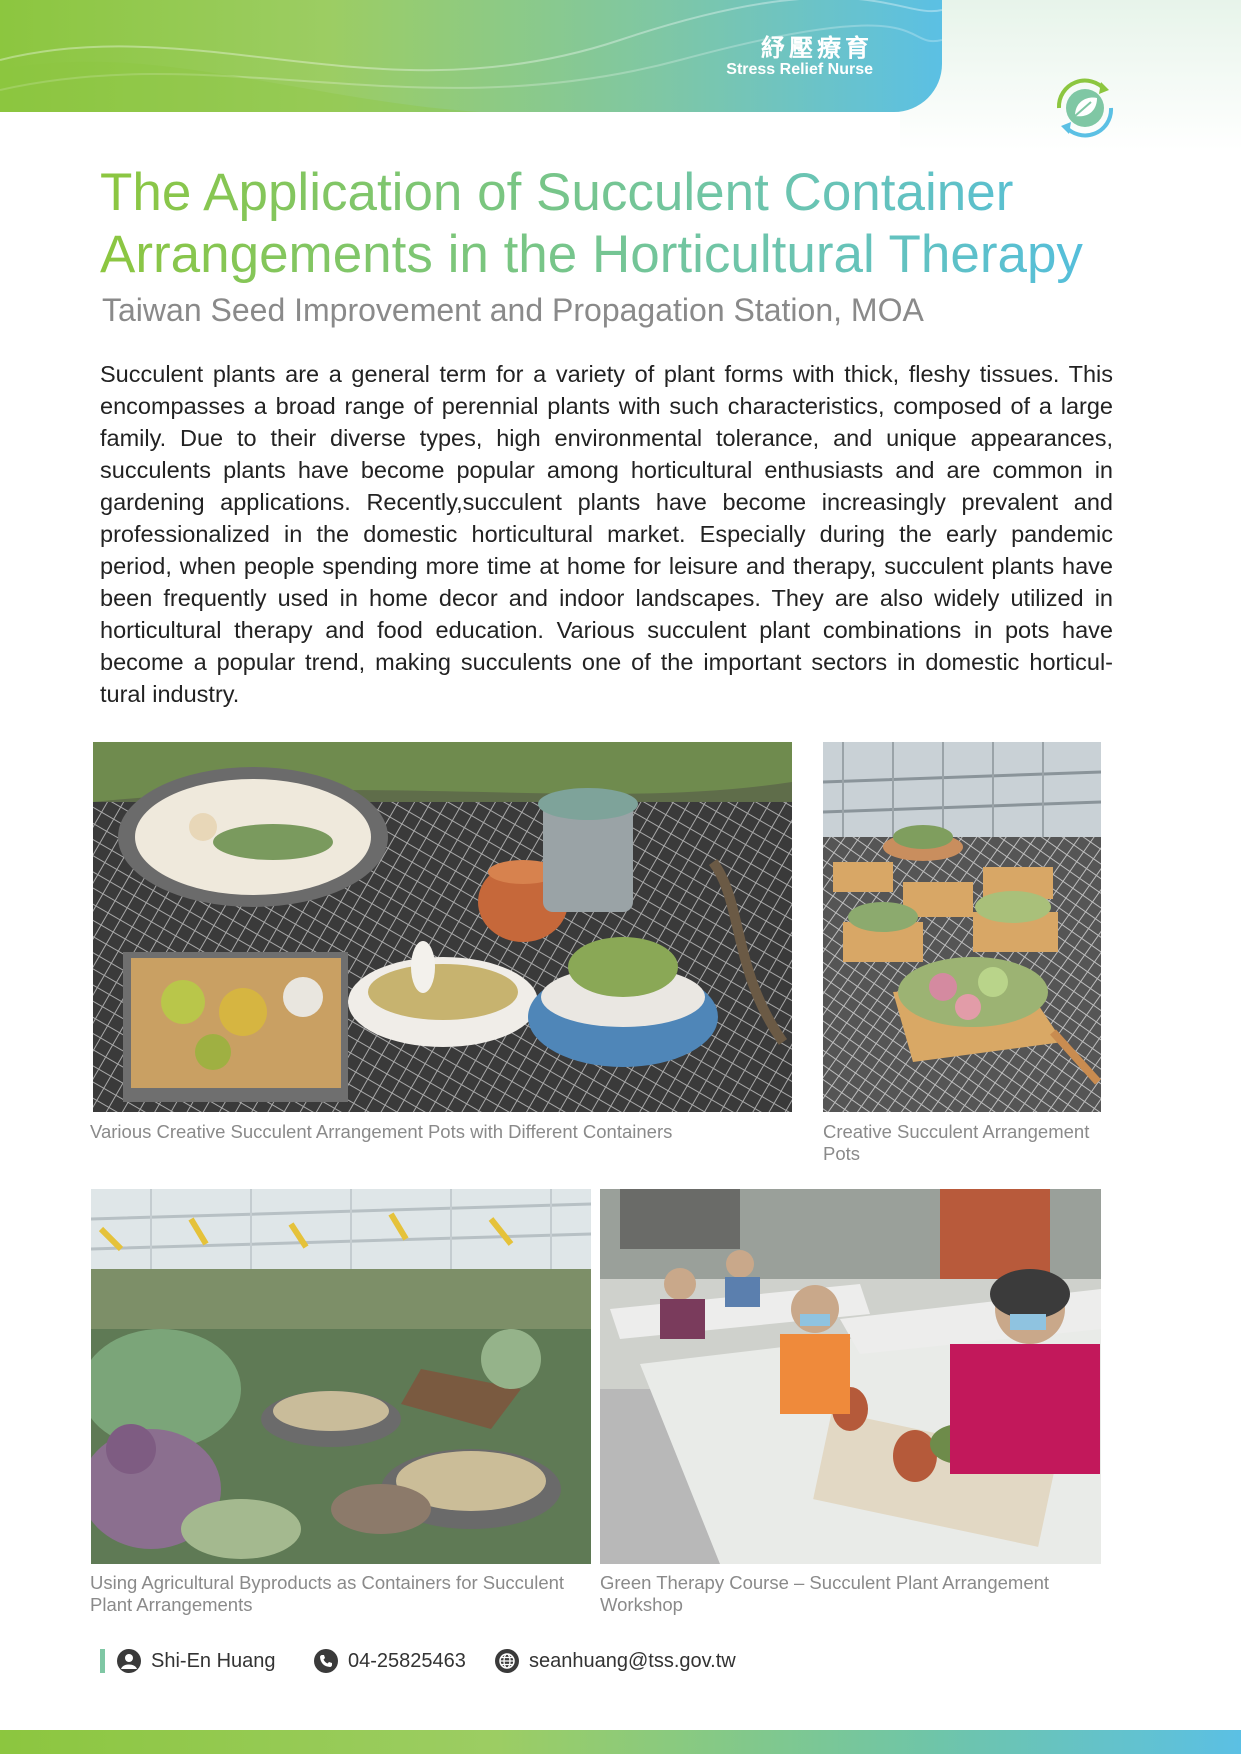 This screenshot has width=1241, height=1754. What do you see at coordinates (817, 48) in the screenshot?
I see `section-title-chinese: 紓壓療育` at bounding box center [817, 48].